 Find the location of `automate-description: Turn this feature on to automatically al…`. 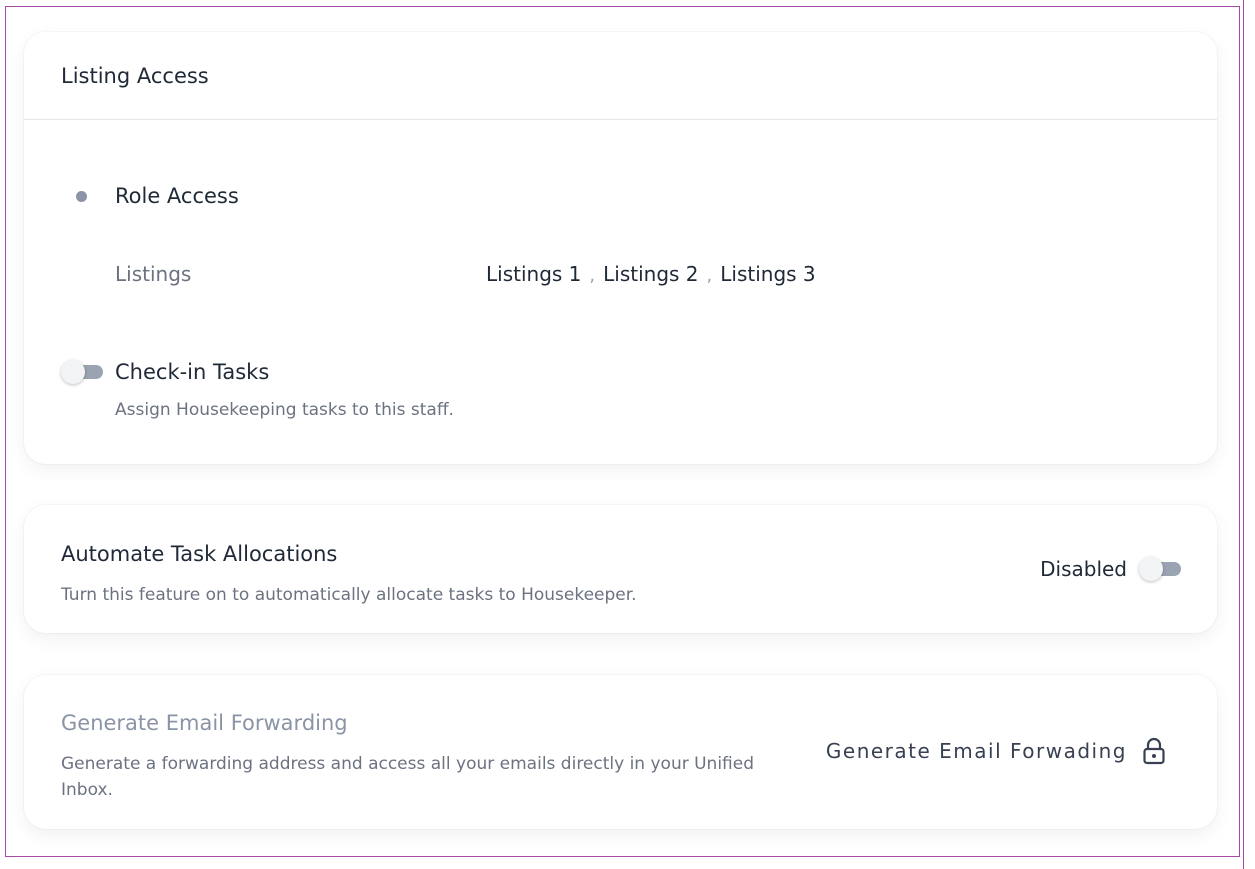

automate-description: Turn this feature on to automatically al… is located at coordinates (349, 595).